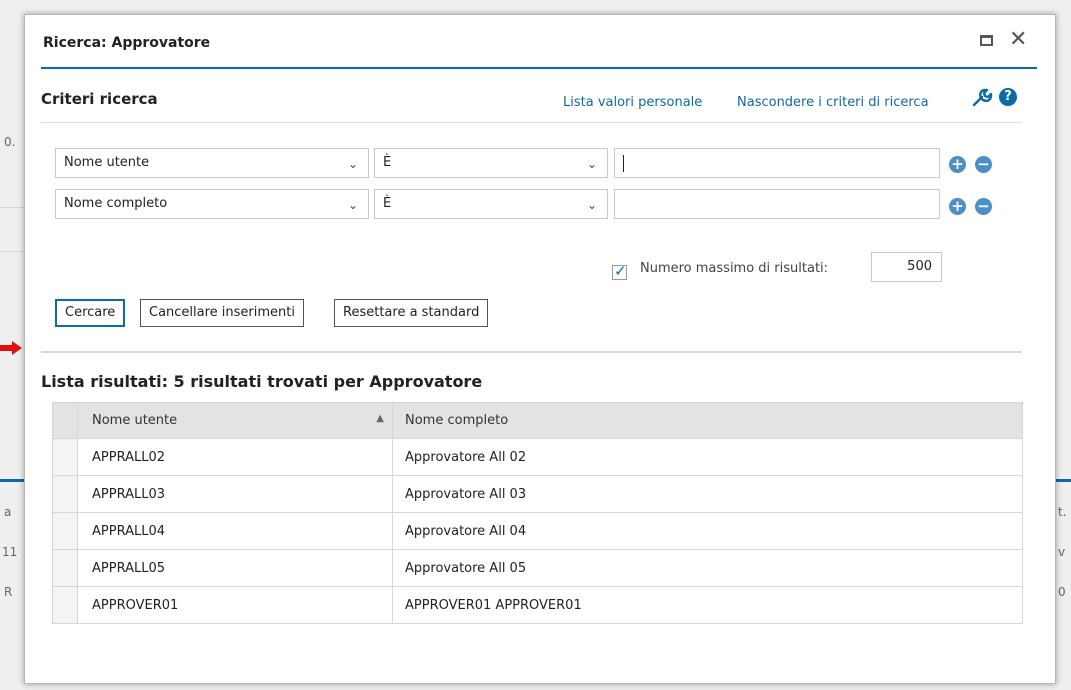 The width and height of the screenshot is (1071, 690). Describe the element at coordinates (1008, 97) in the screenshot. I see `help-icon: ?` at that location.